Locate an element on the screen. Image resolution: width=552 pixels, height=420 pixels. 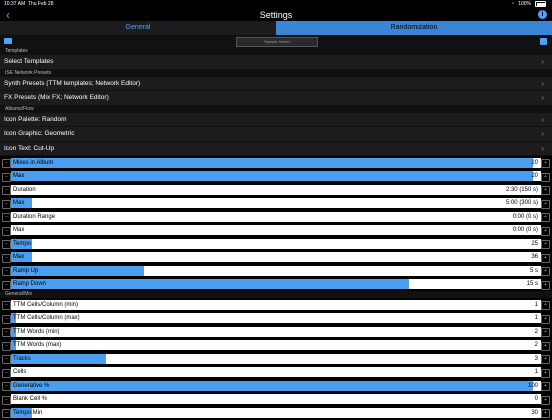
slider-track: Tempo 25 is located at coordinates (276, 243).